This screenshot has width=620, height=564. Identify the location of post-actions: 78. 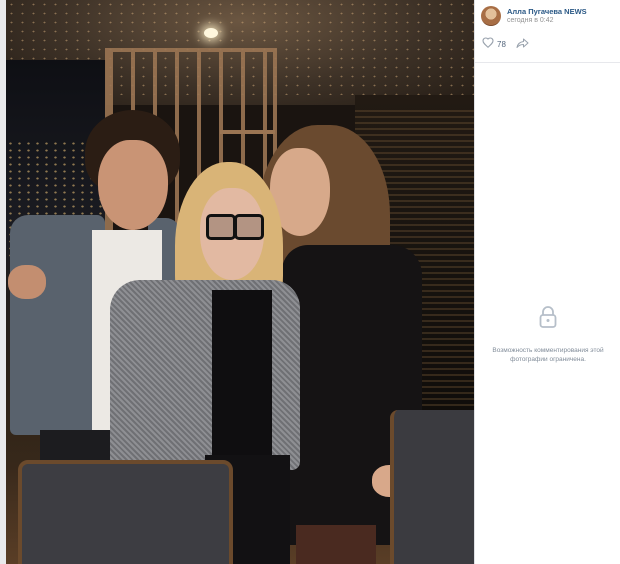
(547, 40).